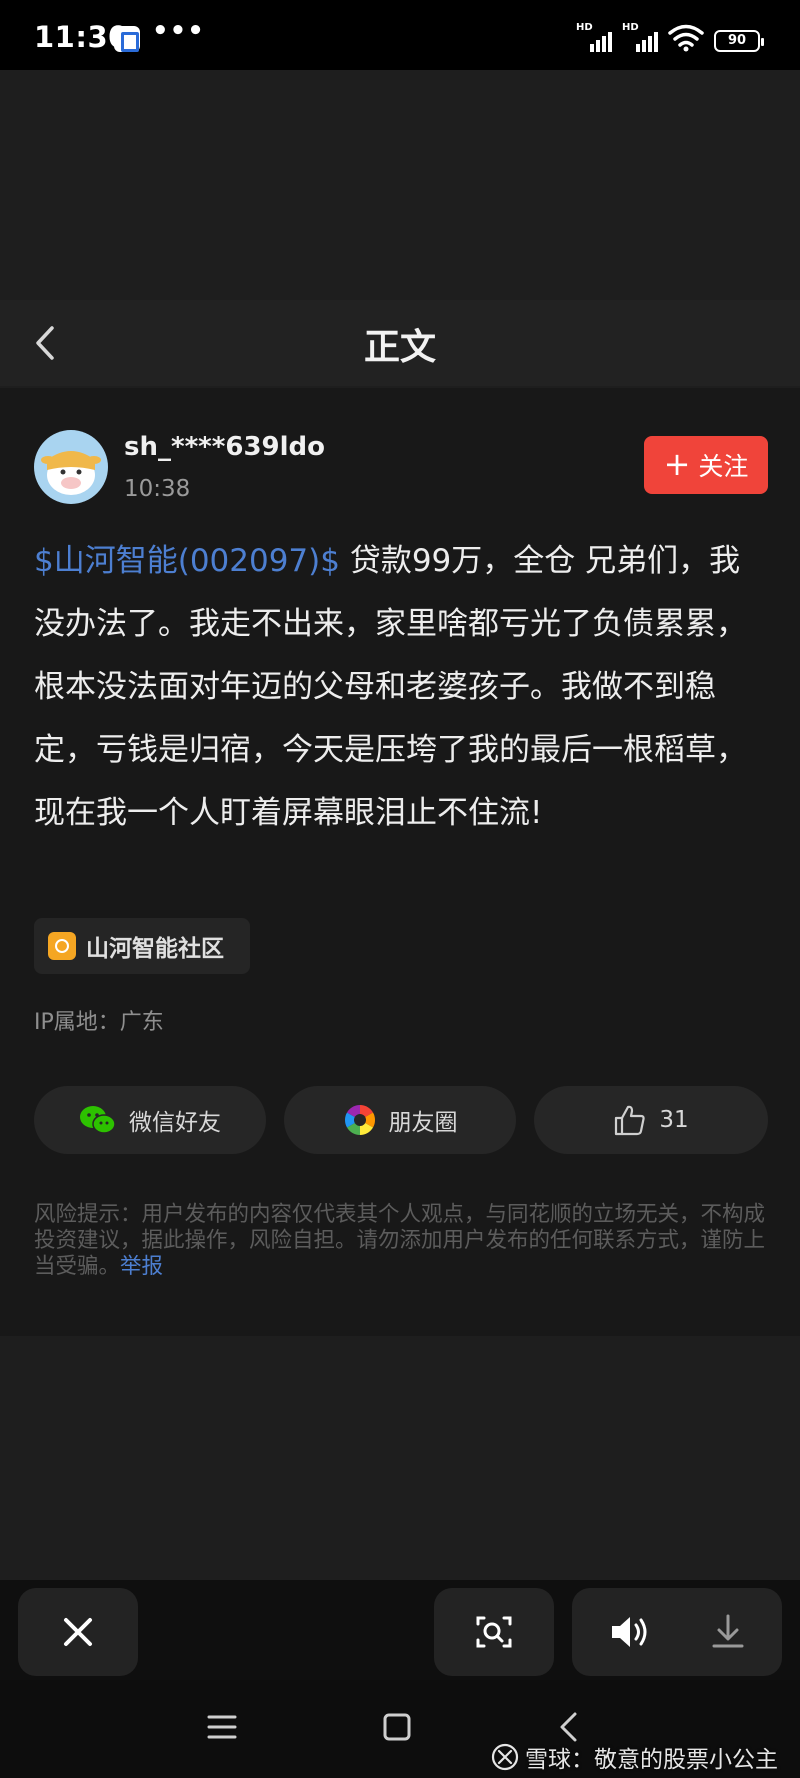 This screenshot has width=800, height=1778. I want to click on follow-button: + 关注, so click(706, 465).